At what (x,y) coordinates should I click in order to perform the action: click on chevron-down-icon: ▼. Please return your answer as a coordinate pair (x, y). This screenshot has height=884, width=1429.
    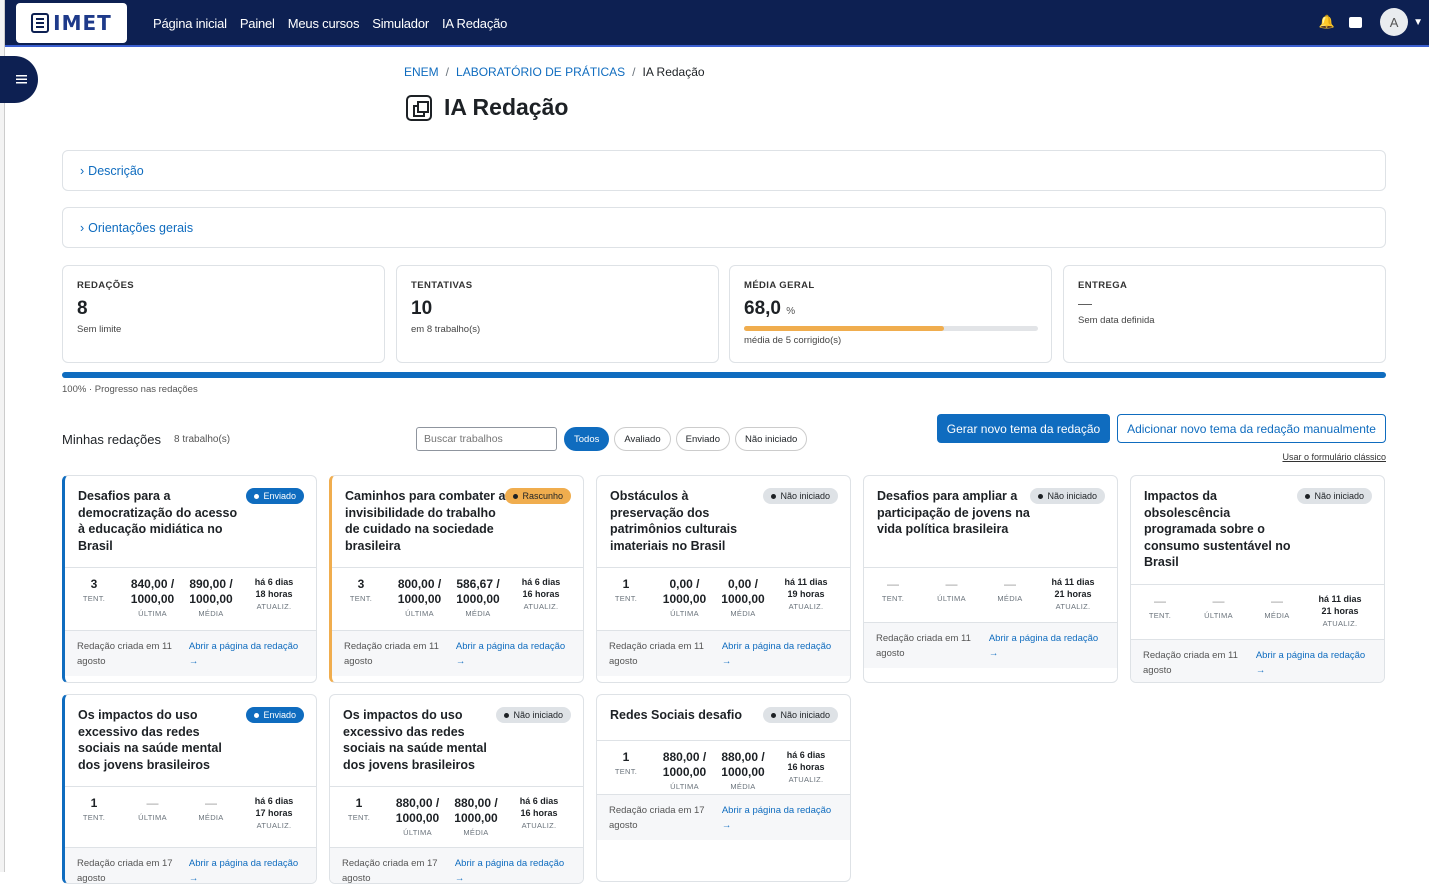
    Looking at the image, I should click on (1418, 22).